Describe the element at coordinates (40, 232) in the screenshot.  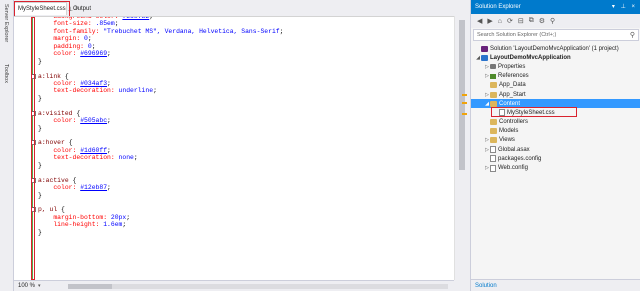
I see `code-token: }` at that location.